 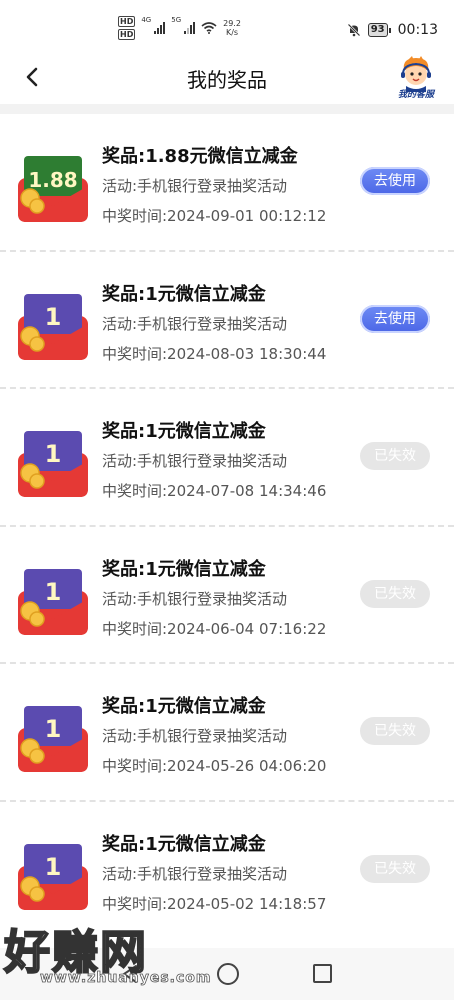 I want to click on prize-time: 中奖时间:2024-05-26 04:06:20, so click(x=214, y=766).